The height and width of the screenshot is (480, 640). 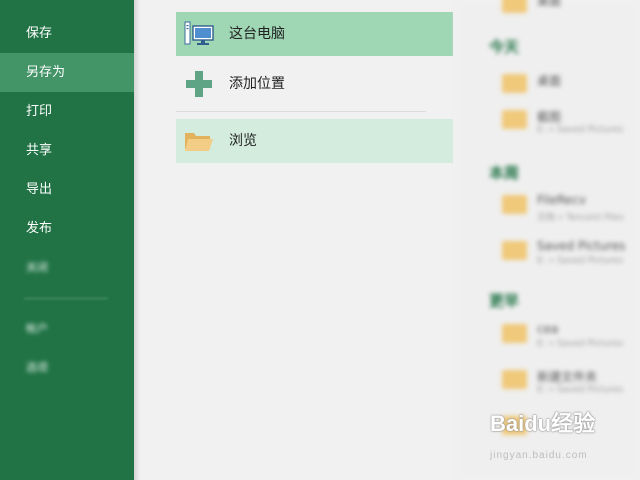 I want to click on recent-folder-item: 截图 E: » Saved Pictures, so click(x=571, y=126).